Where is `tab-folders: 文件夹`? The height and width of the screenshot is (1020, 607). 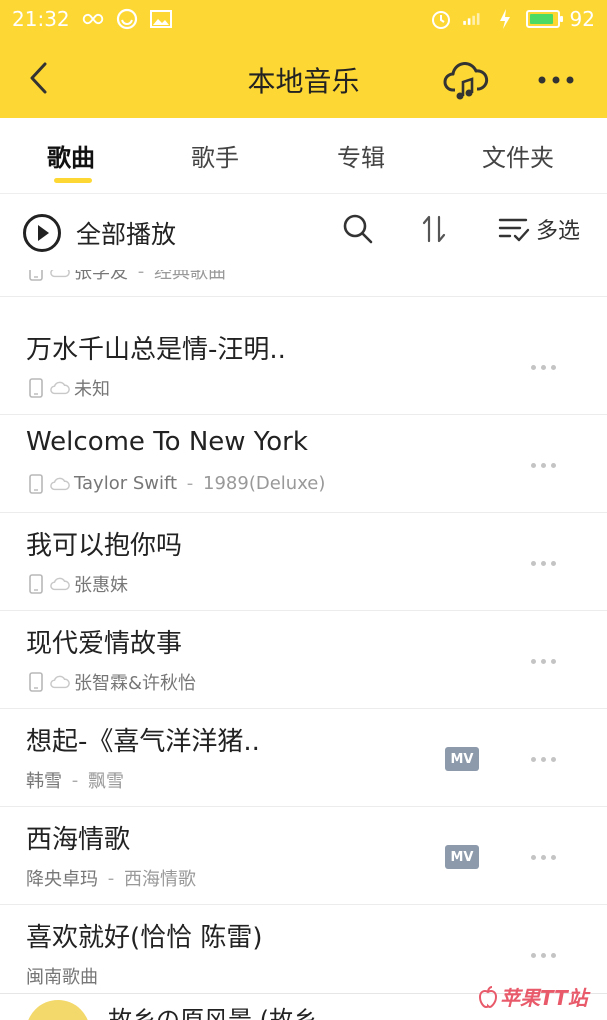 tab-folders: 文件夹 is located at coordinates (518, 155).